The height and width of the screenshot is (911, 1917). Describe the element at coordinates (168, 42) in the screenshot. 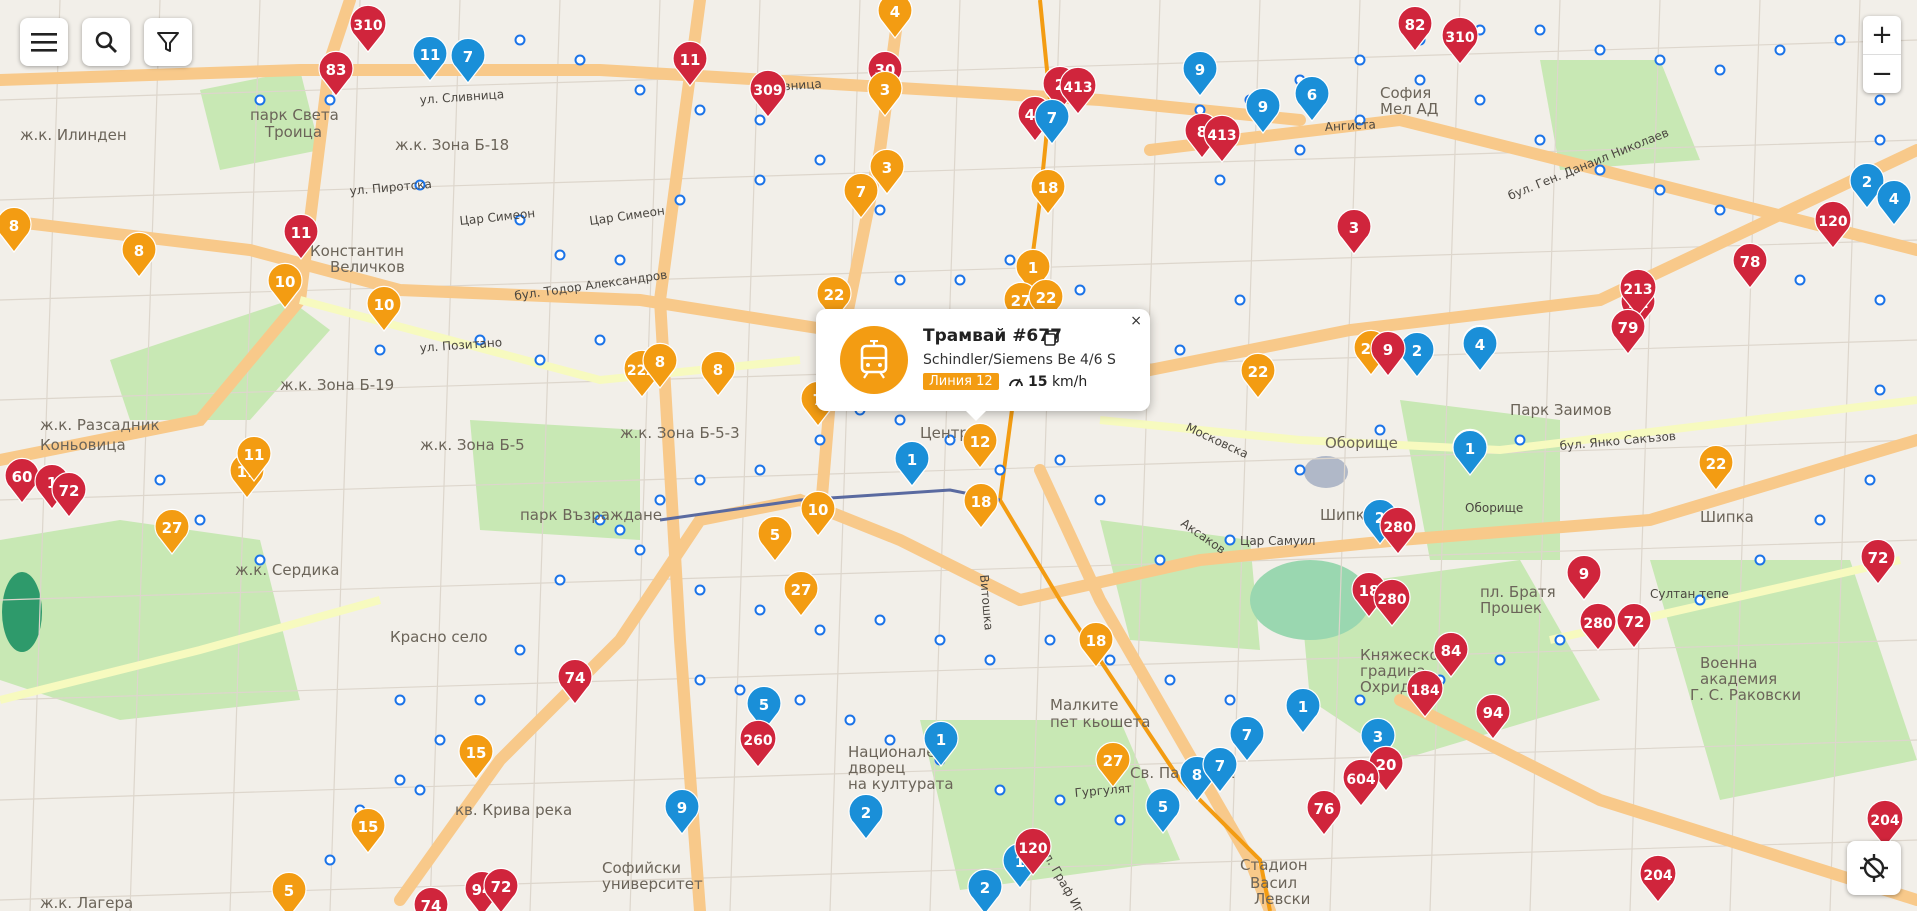

I see `filter-button` at that location.